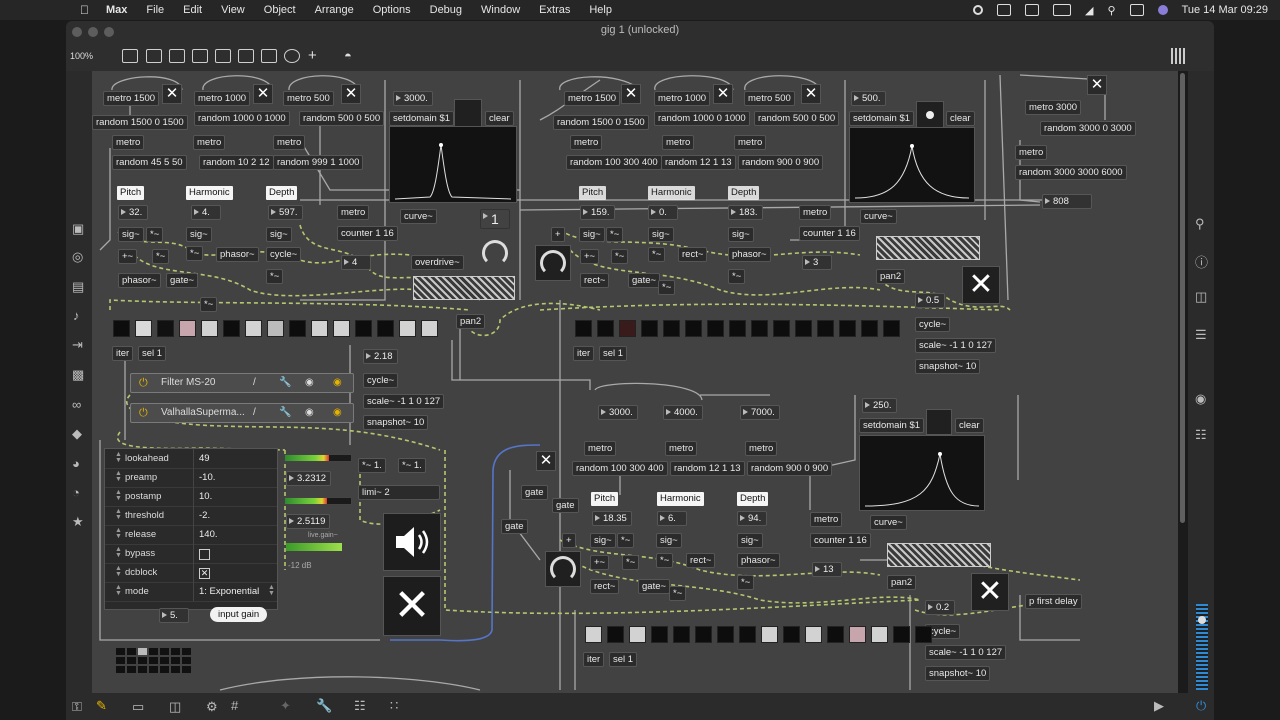  I want to click on multislider-d, so click(939, 555).